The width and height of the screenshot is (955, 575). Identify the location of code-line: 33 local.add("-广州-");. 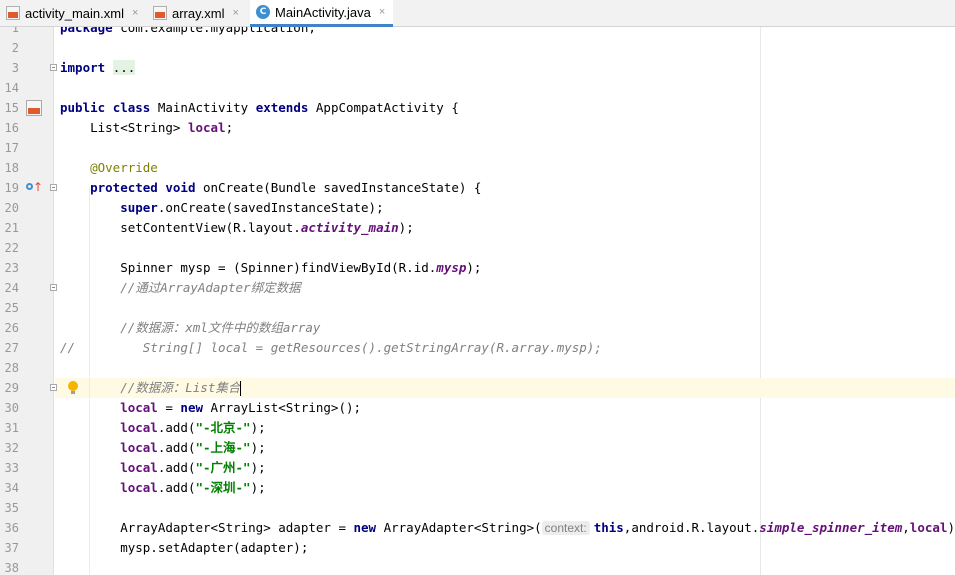
(477, 468).